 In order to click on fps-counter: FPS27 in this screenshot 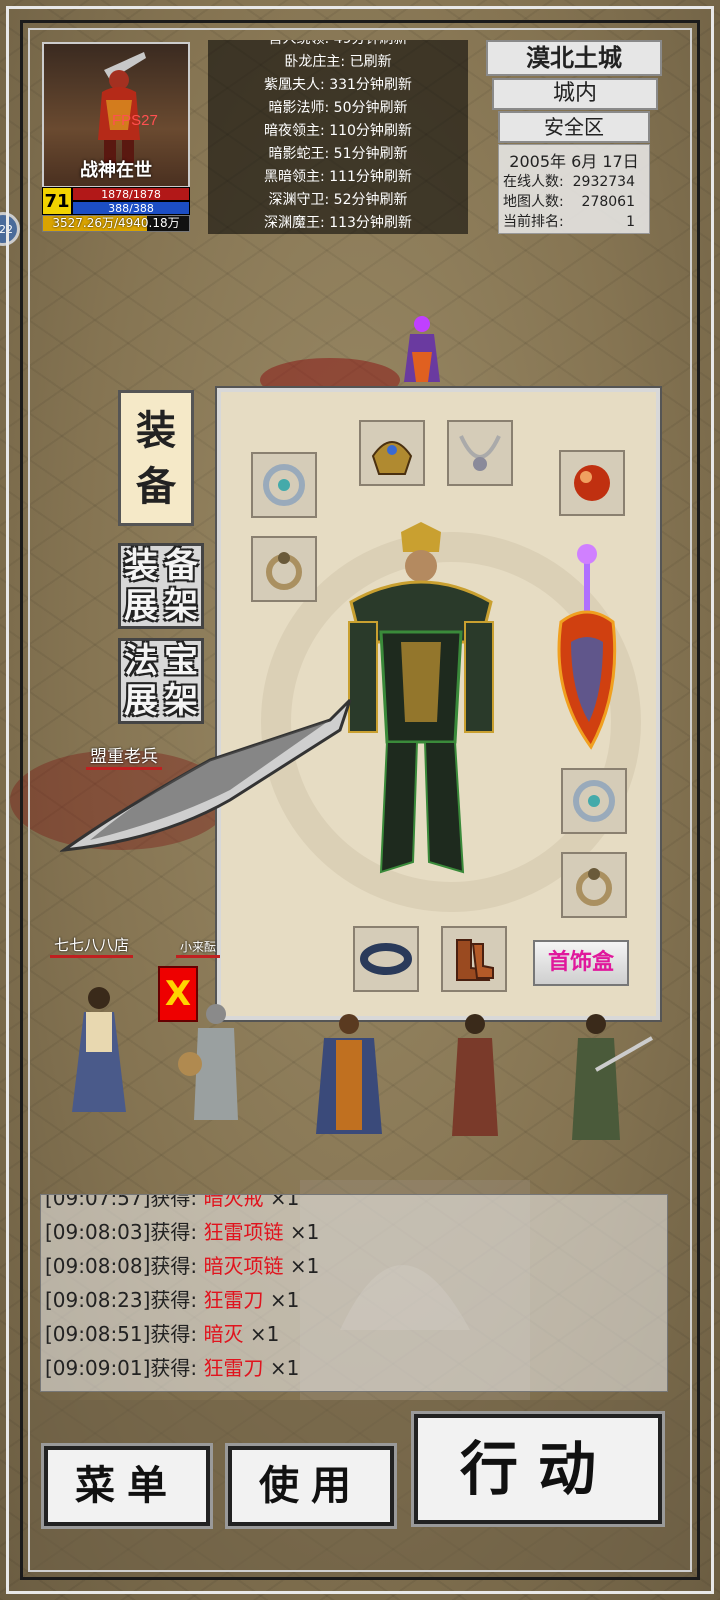, I will do `click(135, 120)`.